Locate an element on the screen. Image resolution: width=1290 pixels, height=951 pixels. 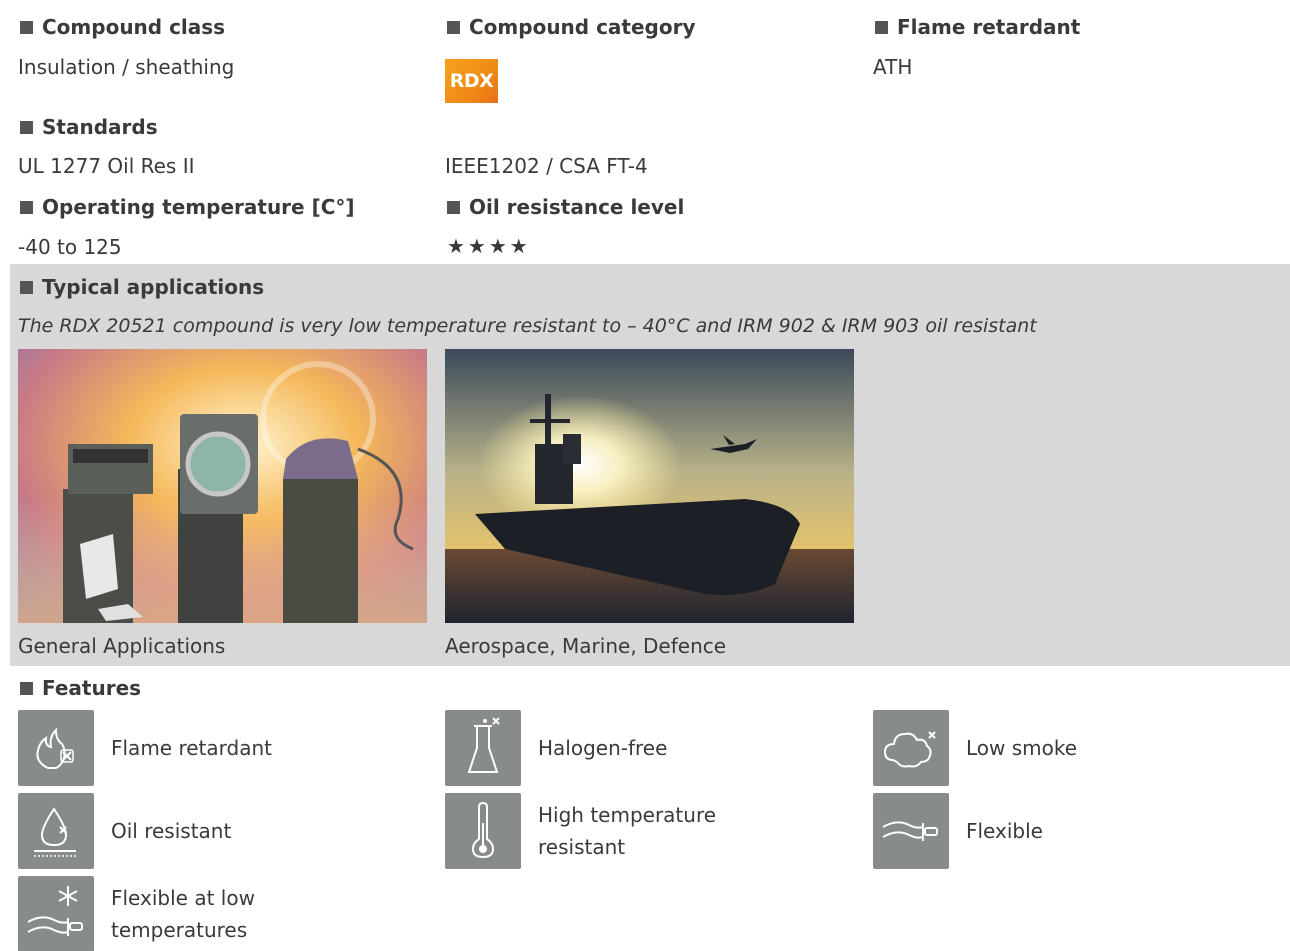
operating-temperature-value: -40 to 125 is located at coordinates (70, 247).